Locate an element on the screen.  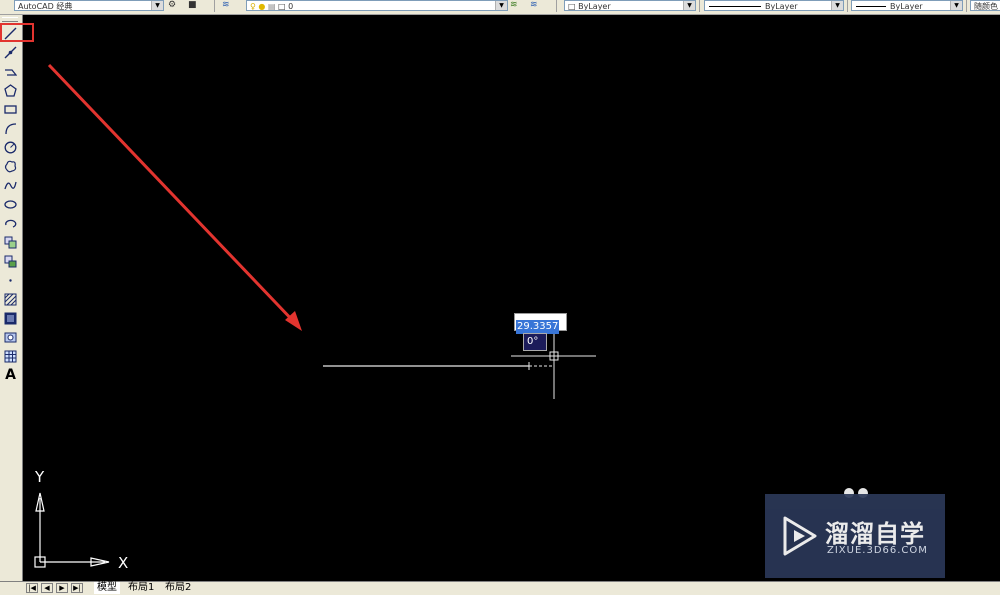
tab-model: 模型 is located at coordinates (107, 588).